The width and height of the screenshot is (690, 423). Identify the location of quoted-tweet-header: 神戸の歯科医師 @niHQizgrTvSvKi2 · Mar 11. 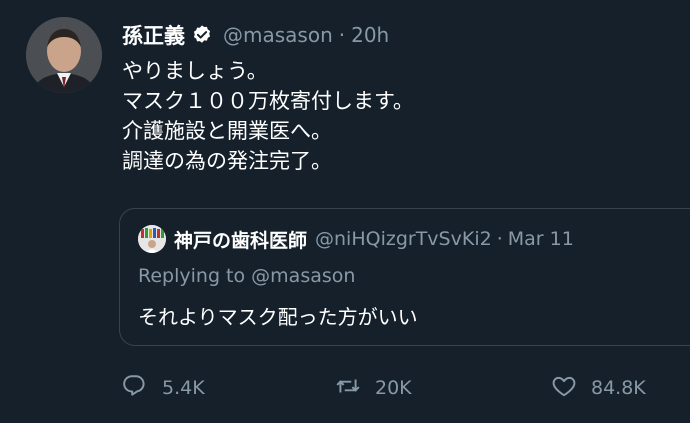
(356, 239).